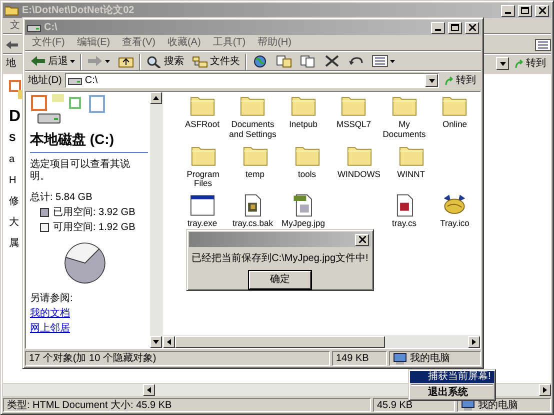 This screenshot has width=554, height=415. I want to click on see-also-label: 另请参阅:, so click(52, 298).